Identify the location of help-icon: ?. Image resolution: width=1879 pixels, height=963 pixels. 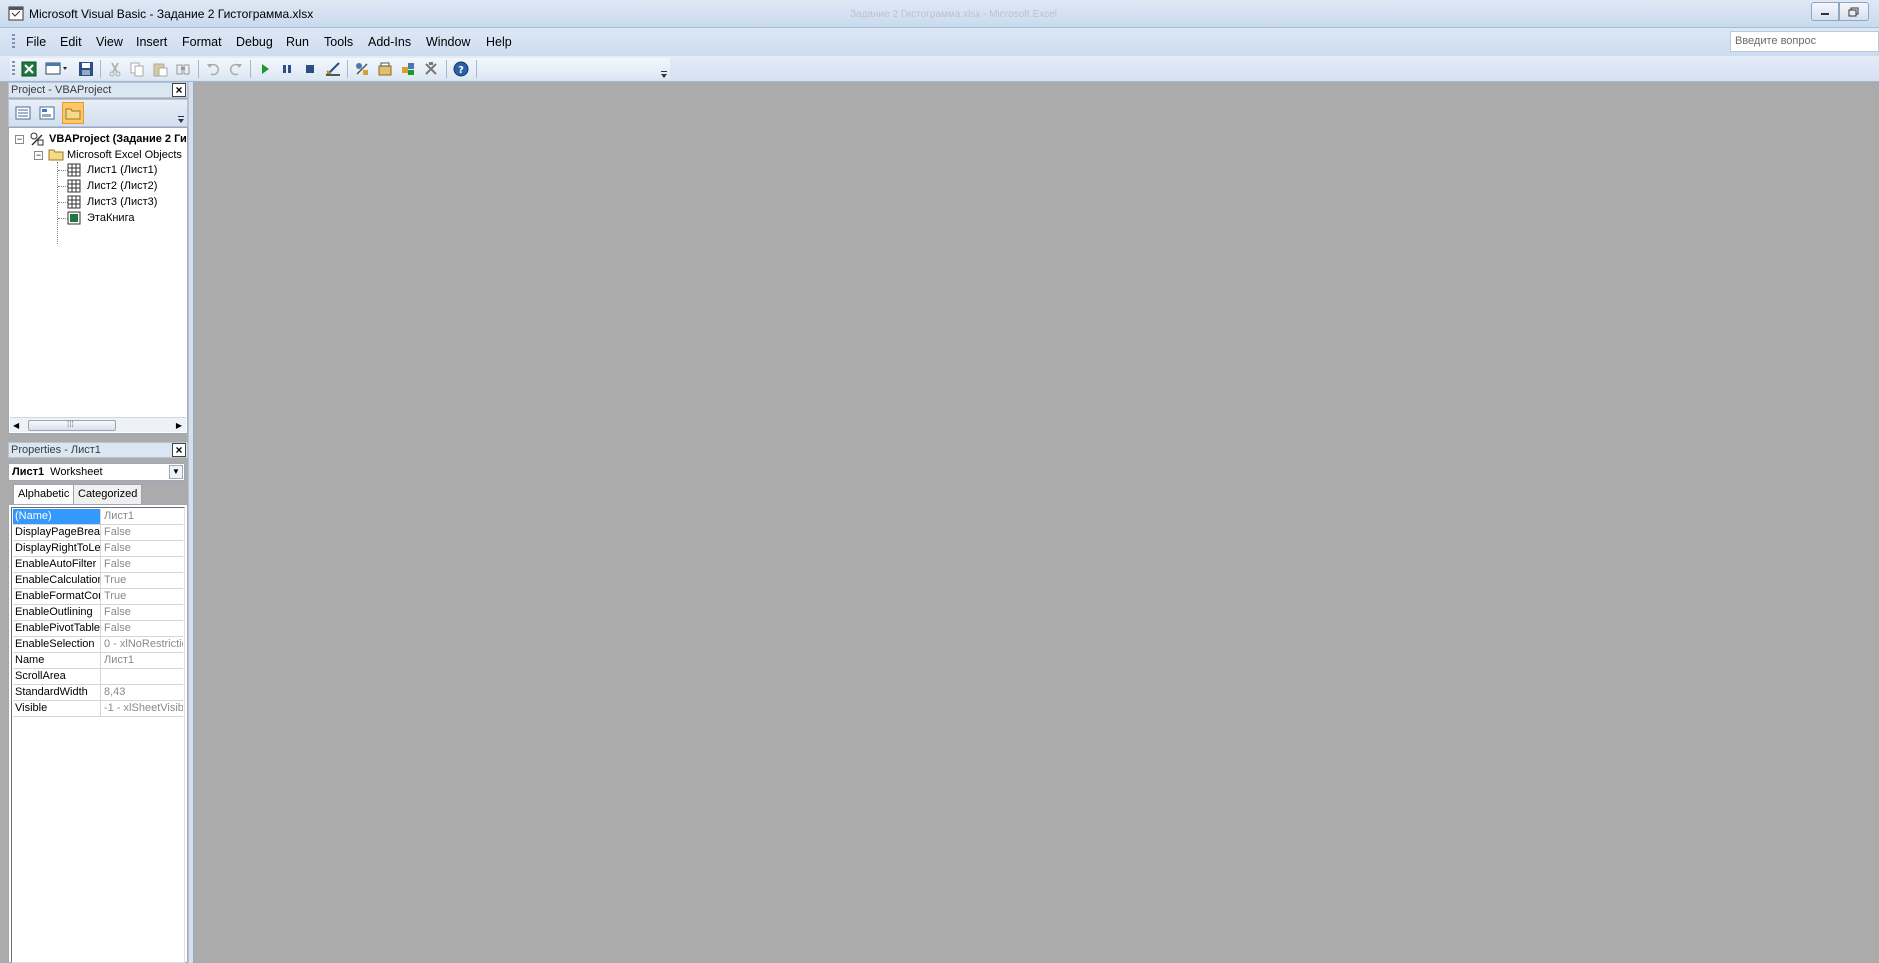
(461, 69).